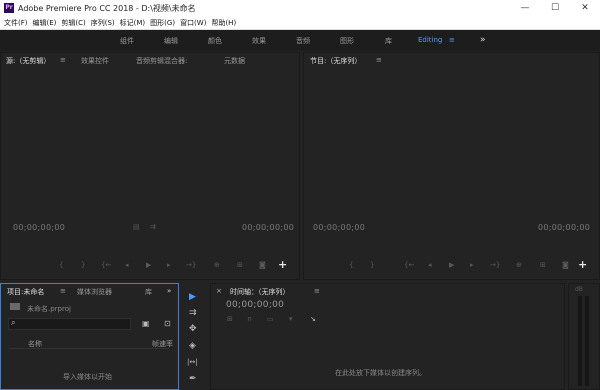  I want to click on linked-selection-icon: ▭, so click(270, 319).